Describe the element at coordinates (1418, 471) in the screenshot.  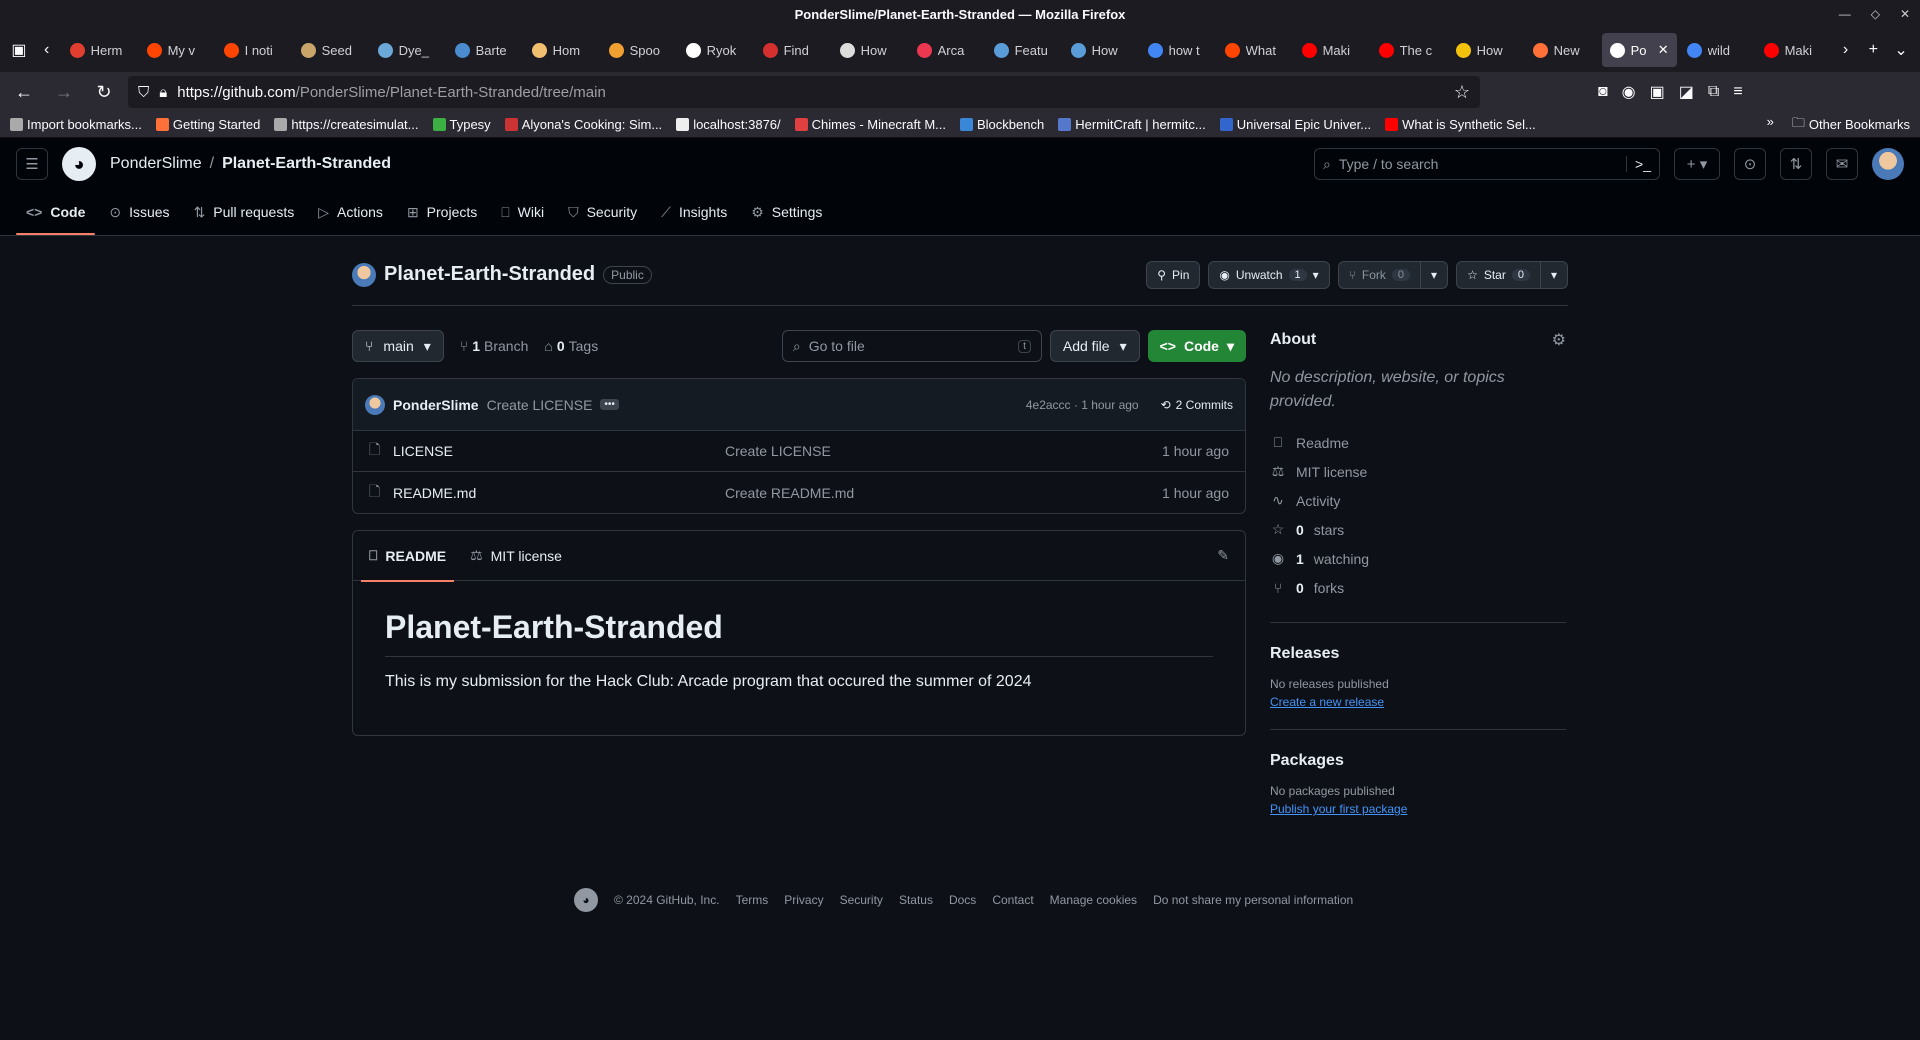
I see `license-link: ⚖ MIT license` at that location.